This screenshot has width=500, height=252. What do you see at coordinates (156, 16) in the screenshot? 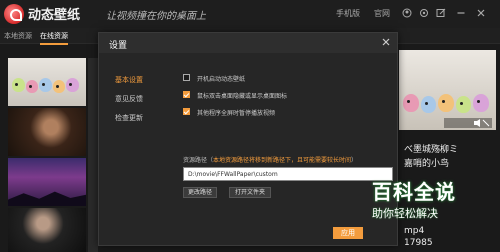
I see `app-slogan: 让视频撞在你的桌面上` at bounding box center [156, 16].